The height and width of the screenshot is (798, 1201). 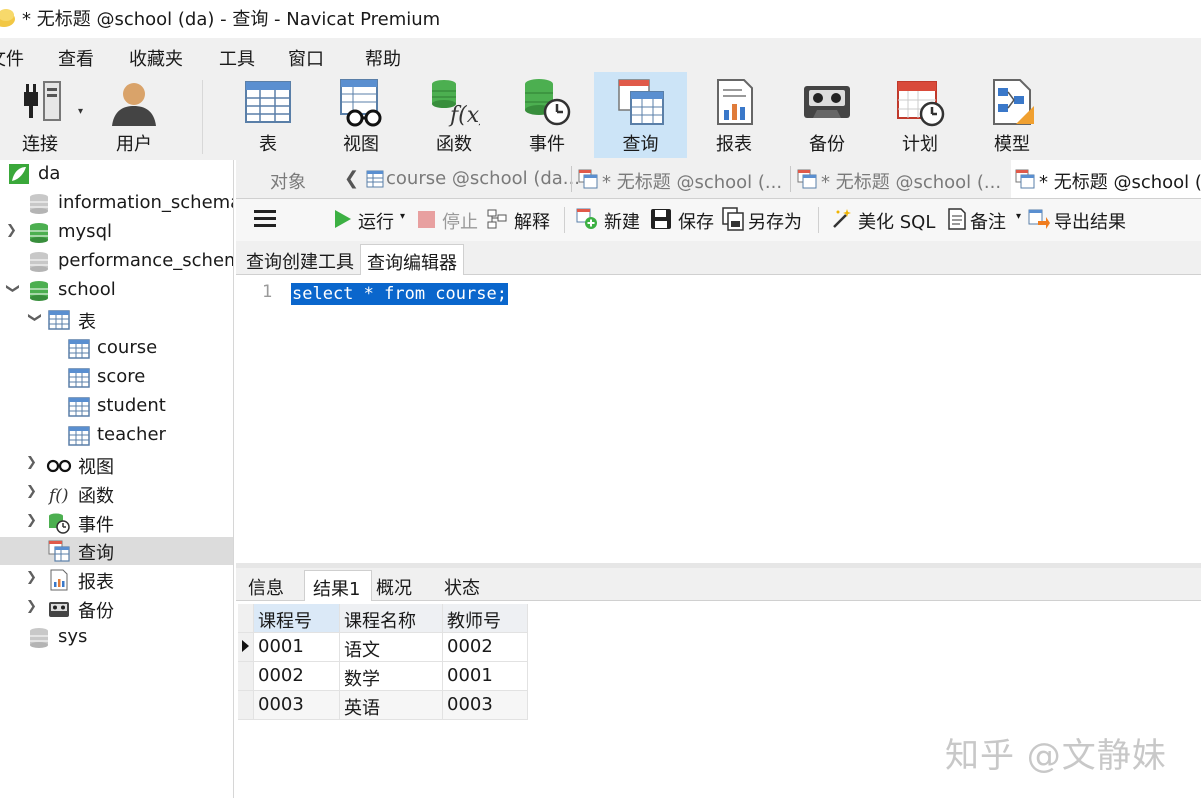 I want to click on export-results-button: 导出结果, so click(x=1083, y=220).